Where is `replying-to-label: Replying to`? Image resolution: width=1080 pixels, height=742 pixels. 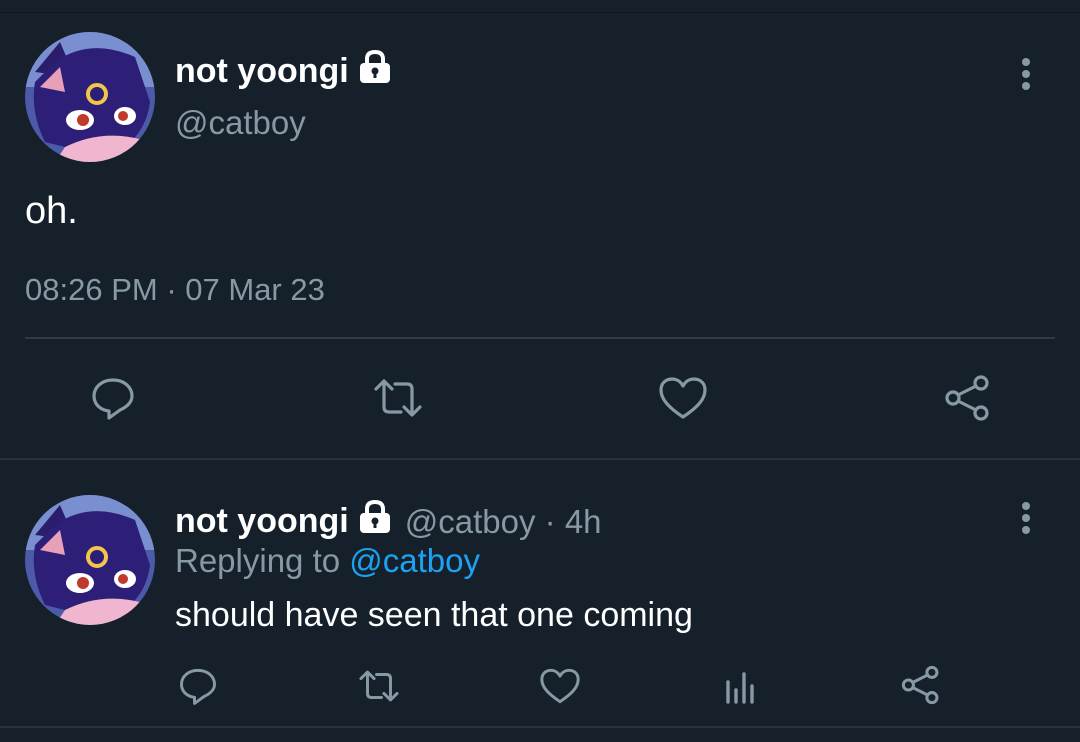
replying-to-label: Replying to is located at coordinates (262, 560).